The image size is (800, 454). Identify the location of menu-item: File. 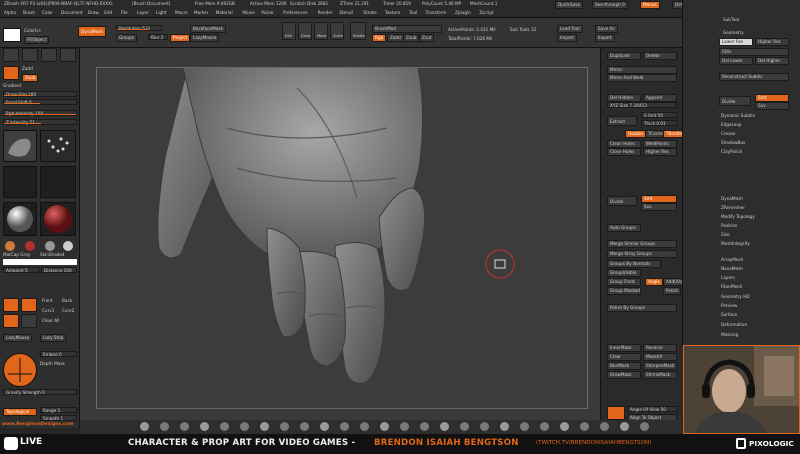
(124, 12).